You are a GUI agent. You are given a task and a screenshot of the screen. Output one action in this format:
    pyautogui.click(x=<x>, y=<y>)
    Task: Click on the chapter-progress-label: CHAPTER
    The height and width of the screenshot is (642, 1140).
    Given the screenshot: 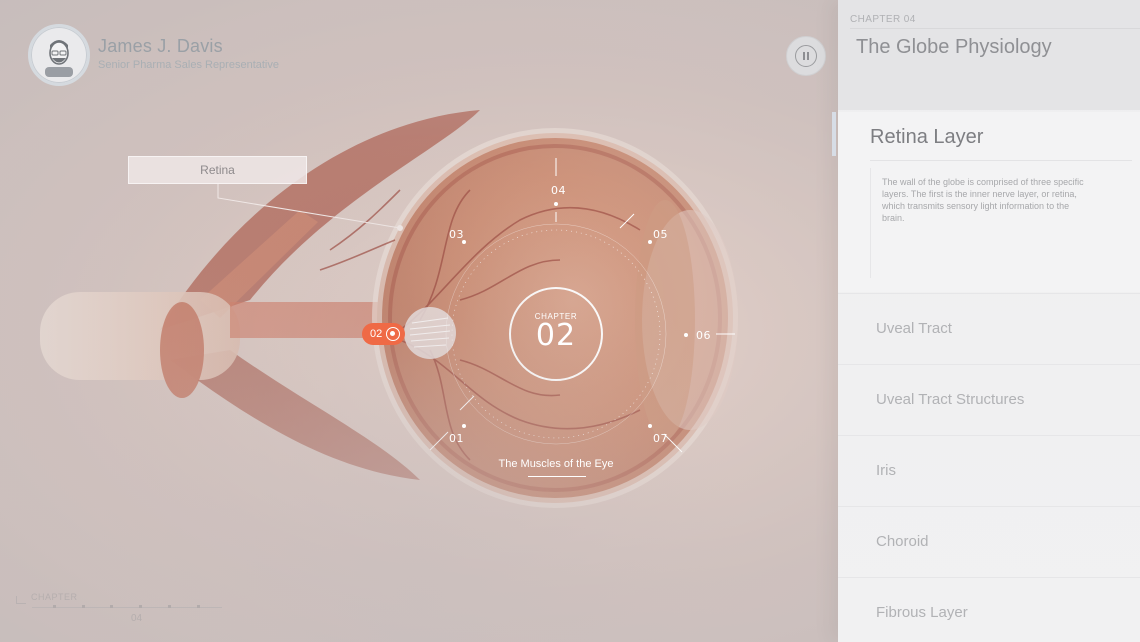 What is the action you would take?
    pyautogui.click(x=54, y=597)
    